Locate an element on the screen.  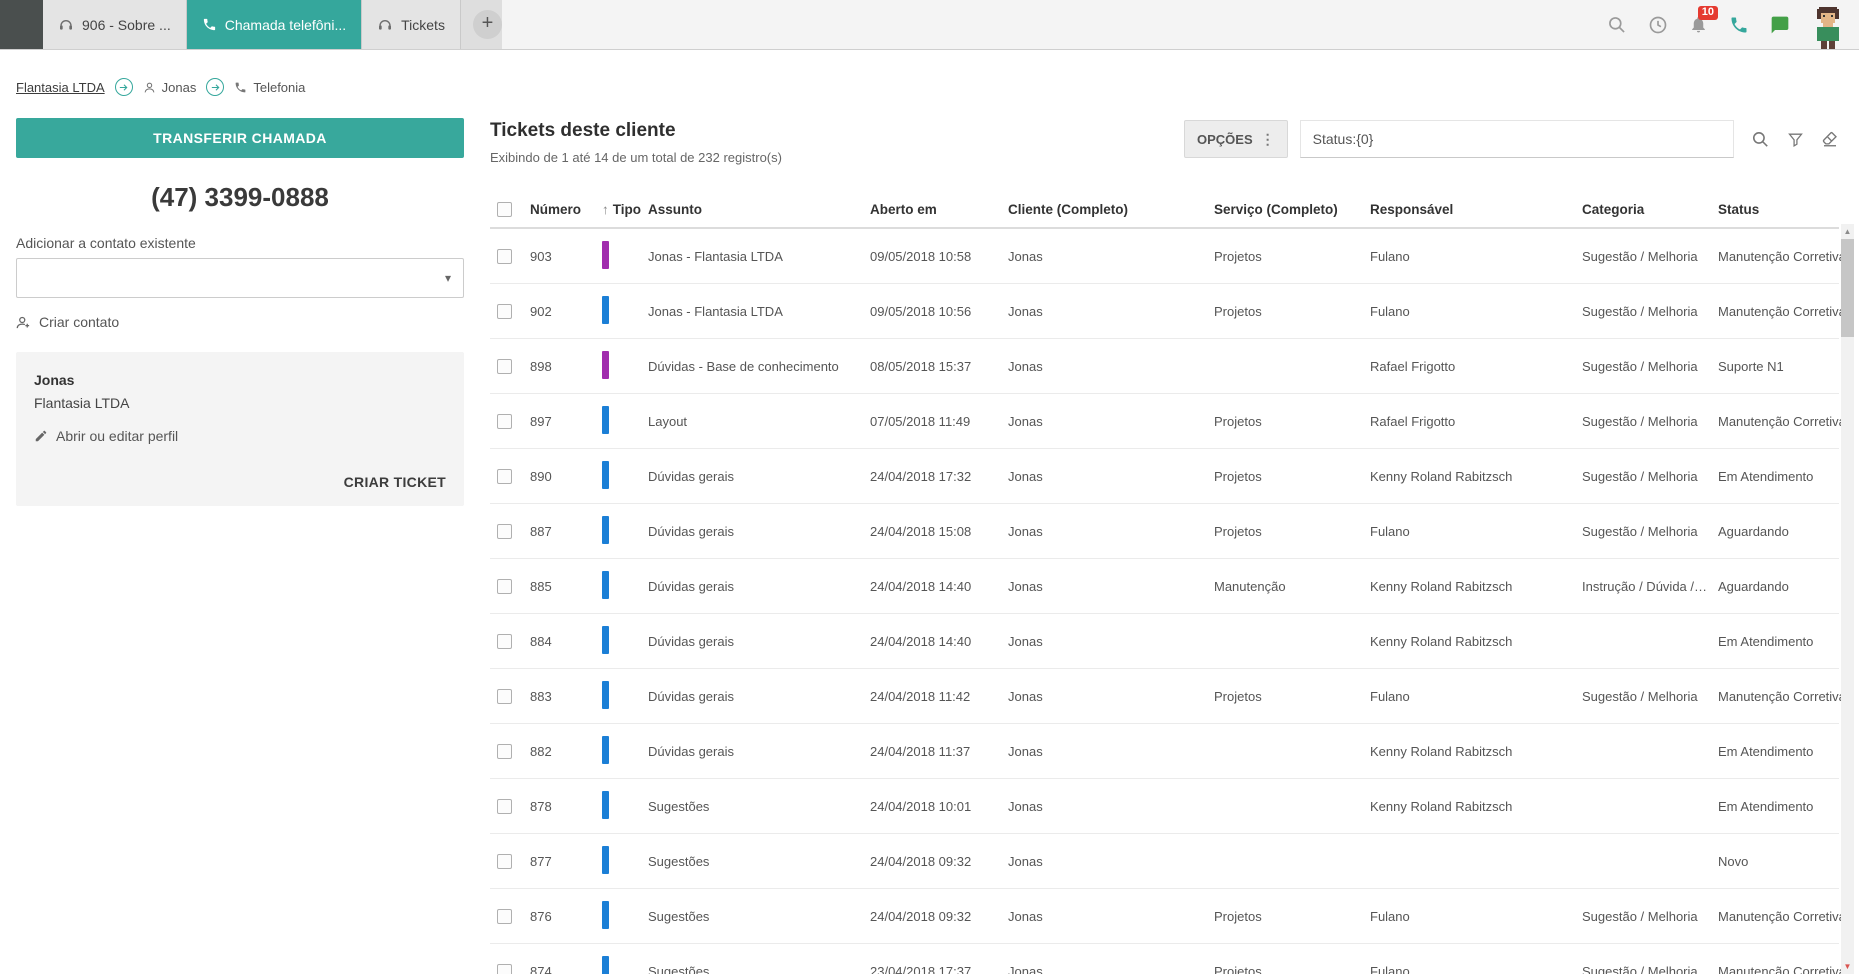
cell-aberto-em: 24/04/2018 09:32 is located at coordinates (921, 916).